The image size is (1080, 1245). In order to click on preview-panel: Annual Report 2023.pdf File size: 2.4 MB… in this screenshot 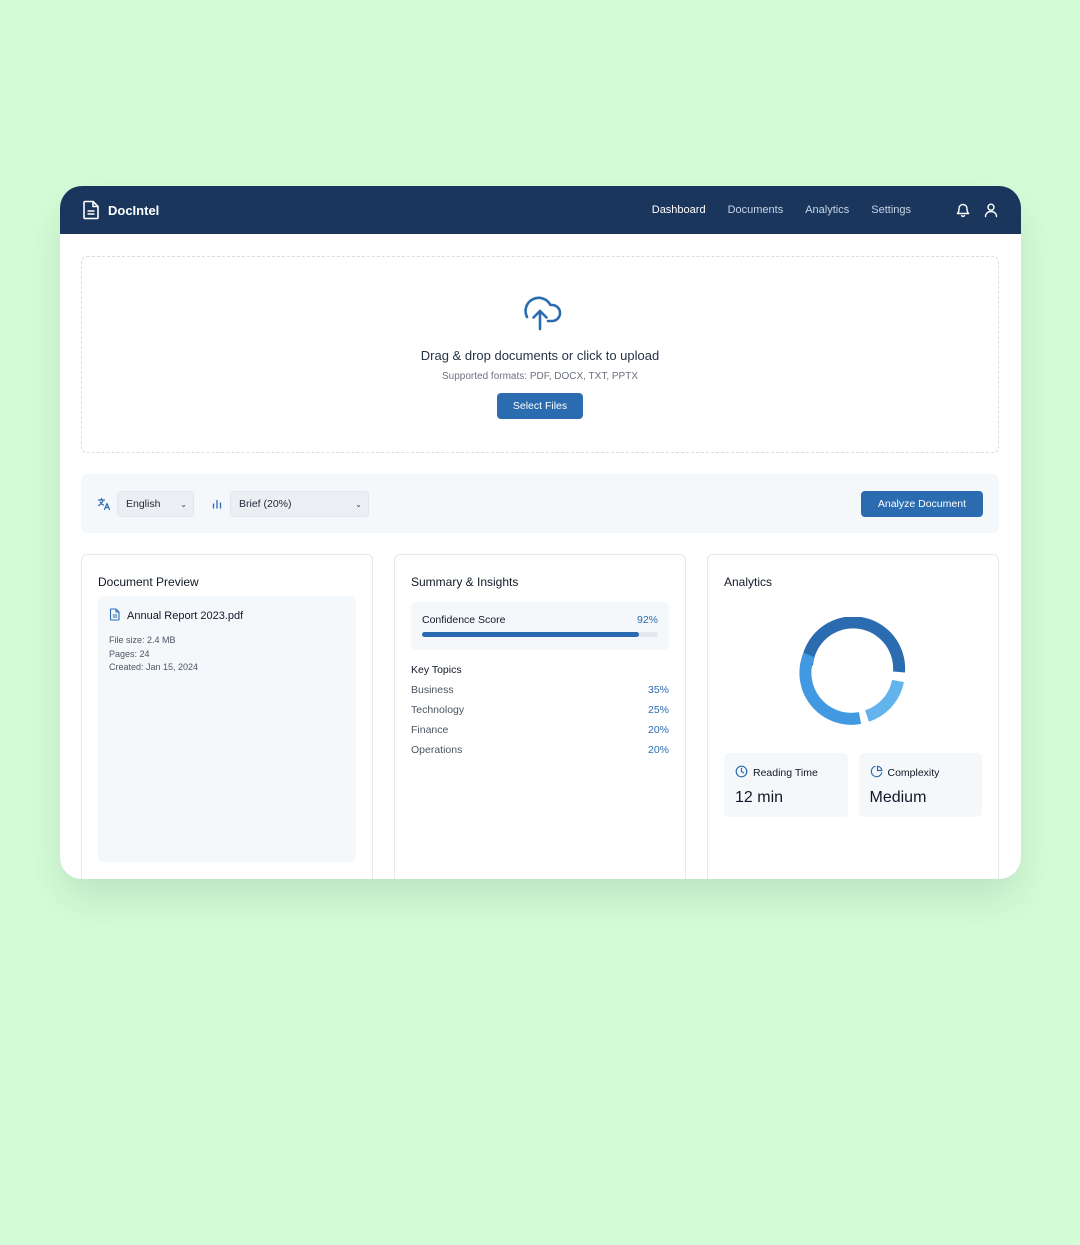, I will do `click(227, 729)`.